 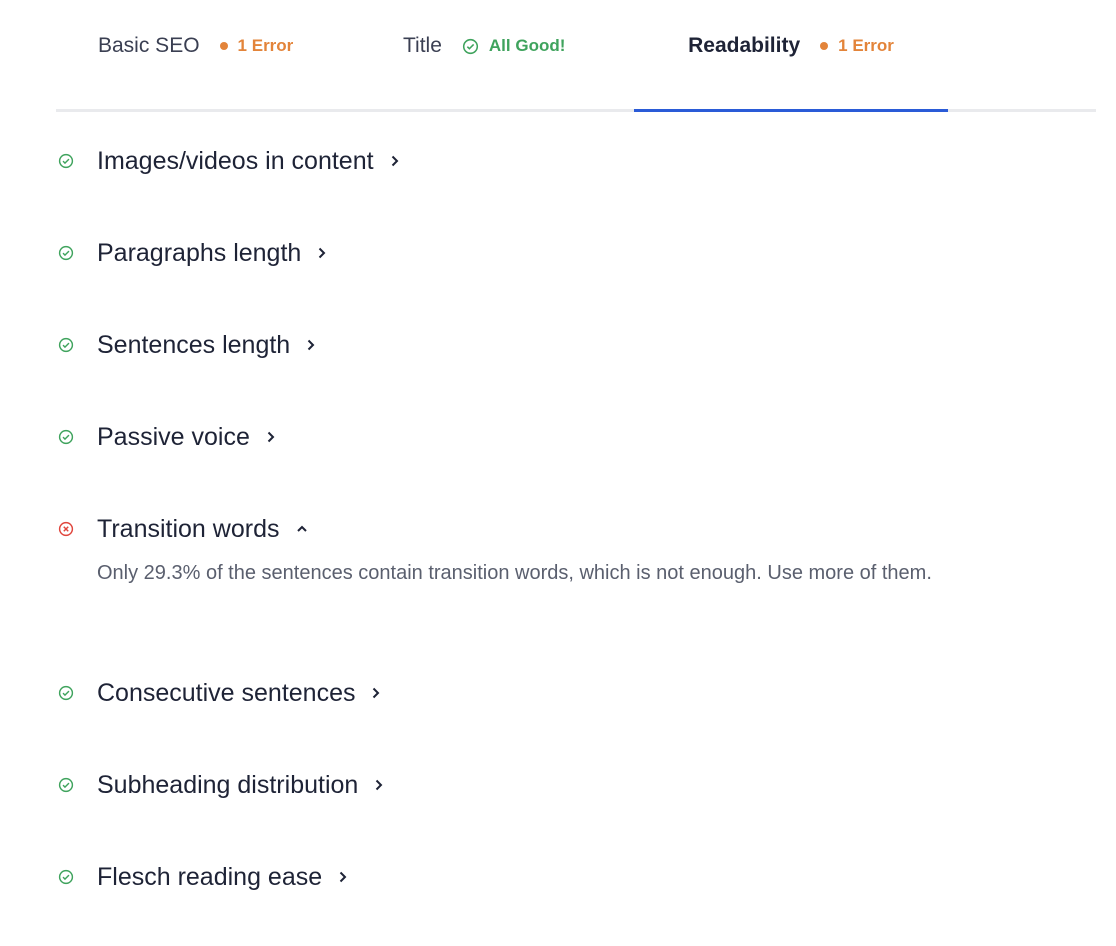 What do you see at coordinates (302, 529) in the screenshot?
I see `chevron-up-icon` at bounding box center [302, 529].